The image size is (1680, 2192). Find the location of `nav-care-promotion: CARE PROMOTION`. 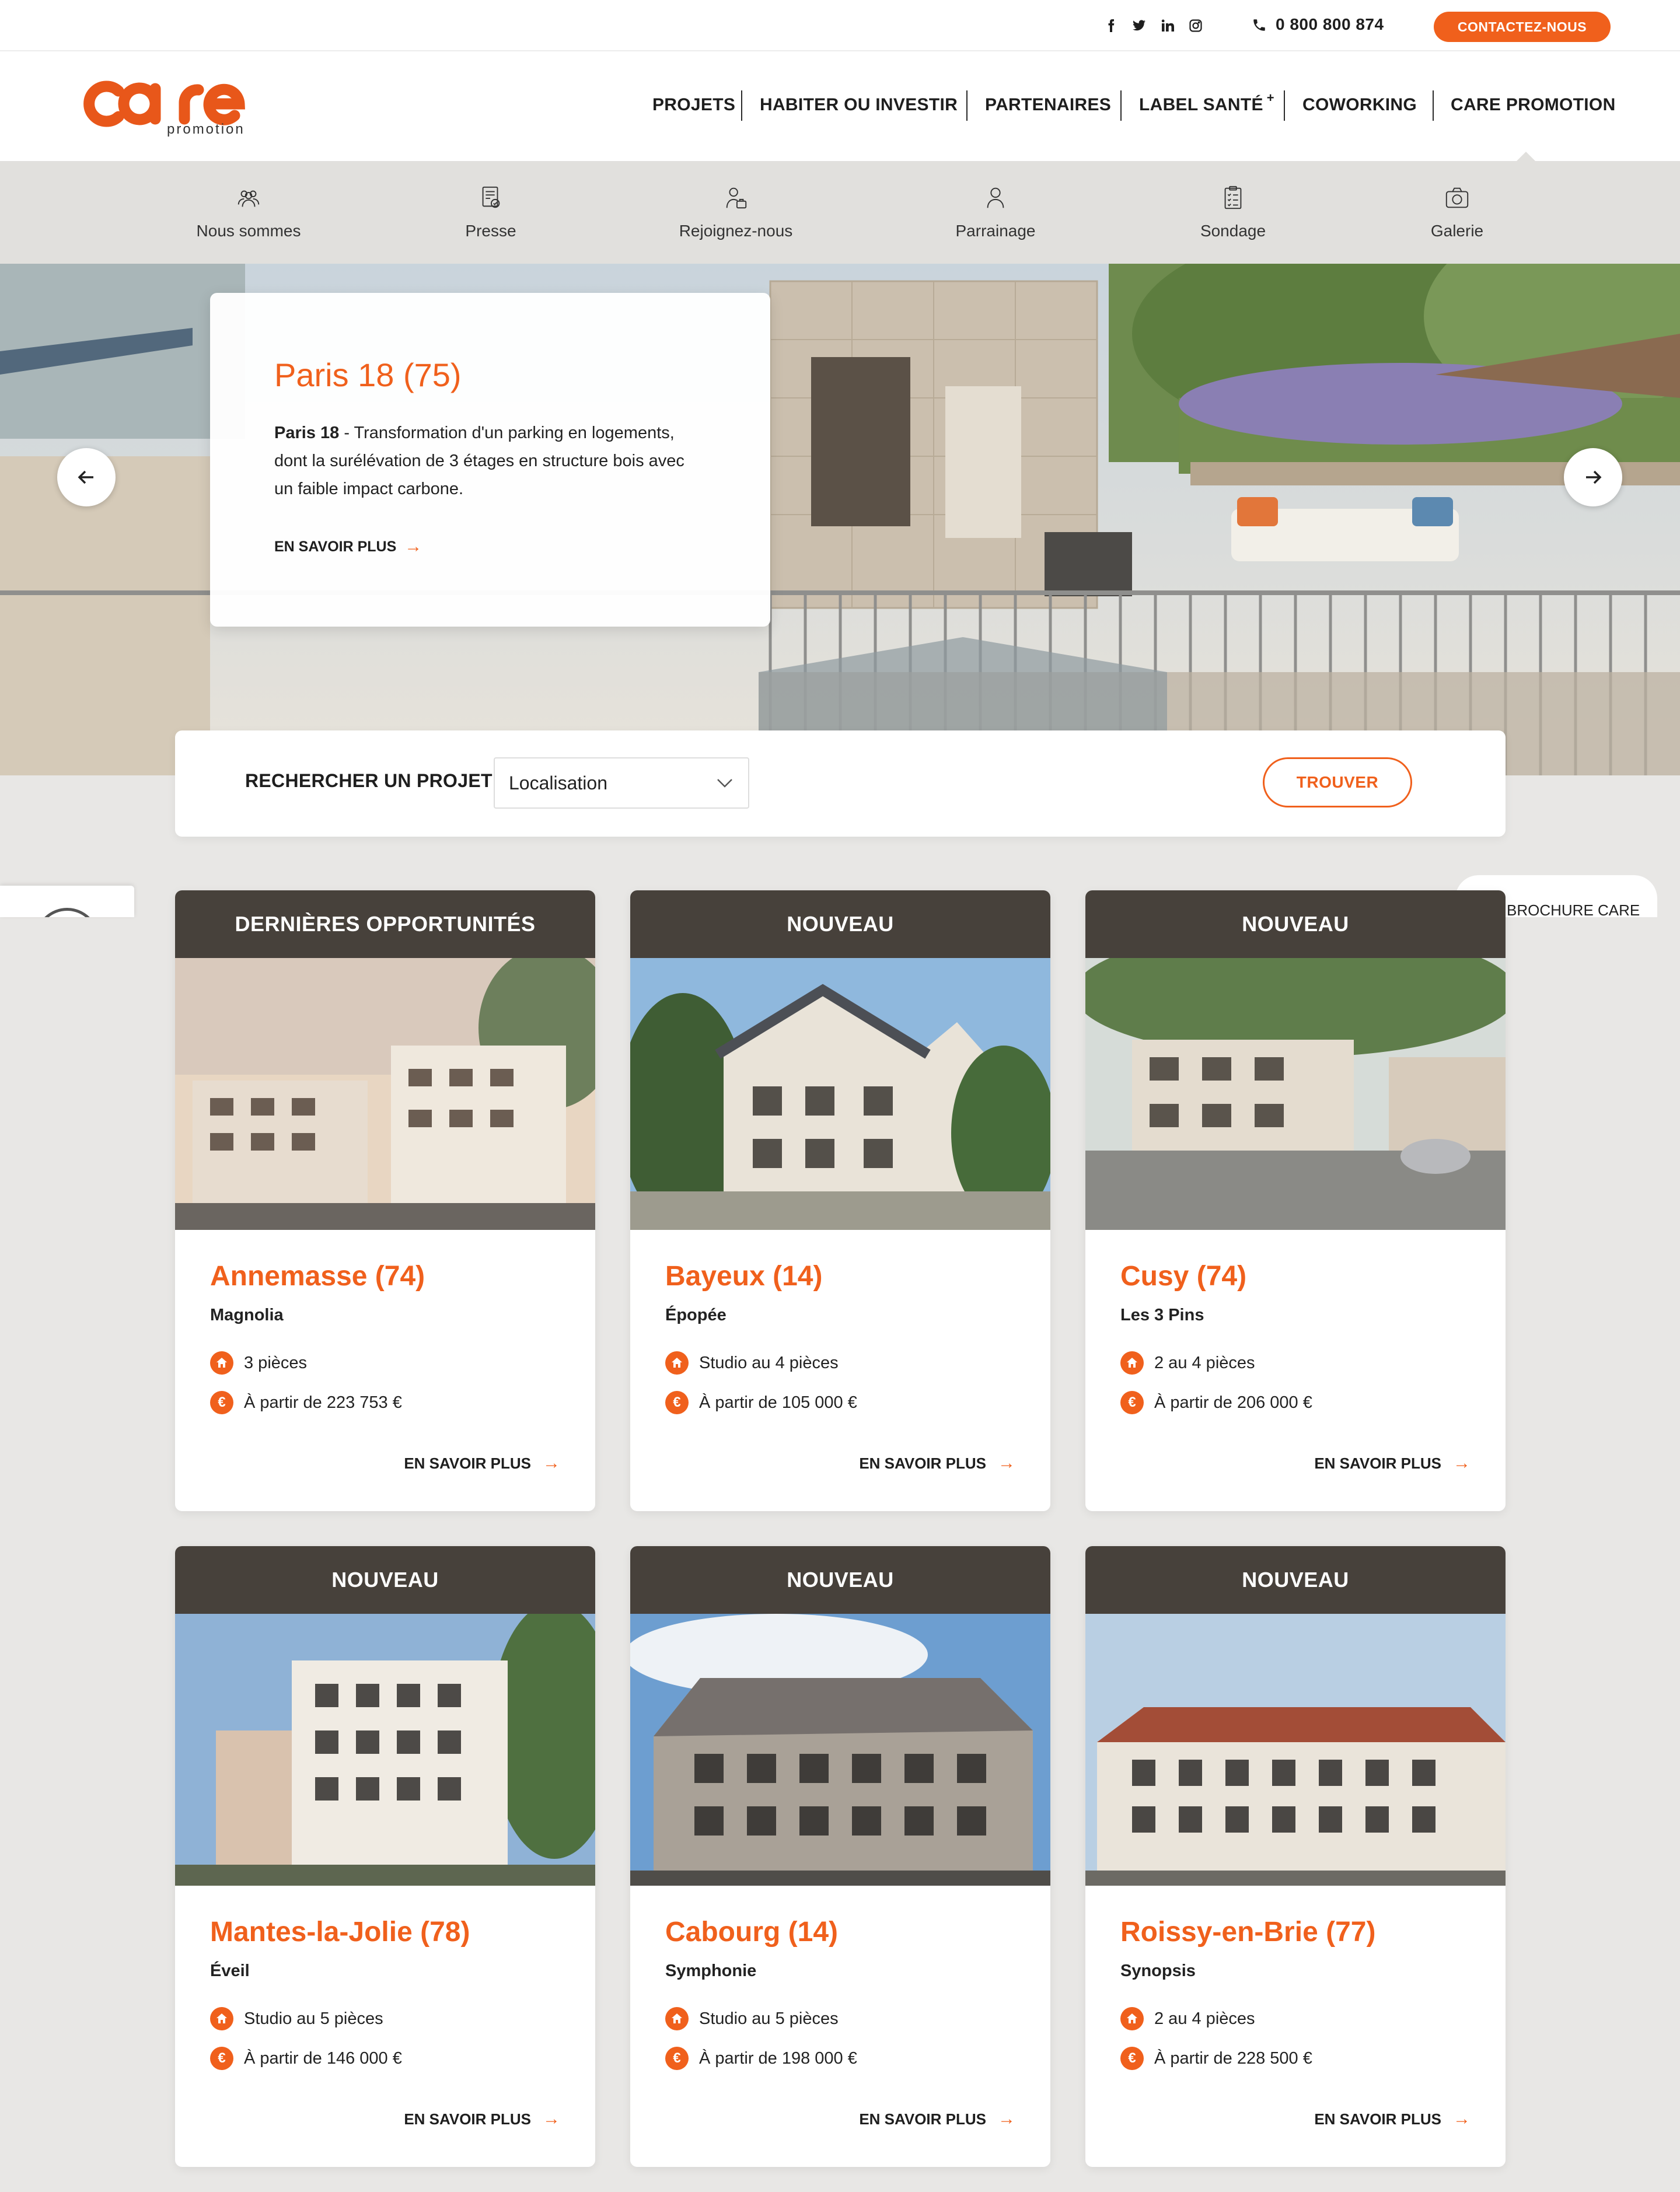

nav-care-promotion: CARE PROMOTION is located at coordinates (1533, 105).